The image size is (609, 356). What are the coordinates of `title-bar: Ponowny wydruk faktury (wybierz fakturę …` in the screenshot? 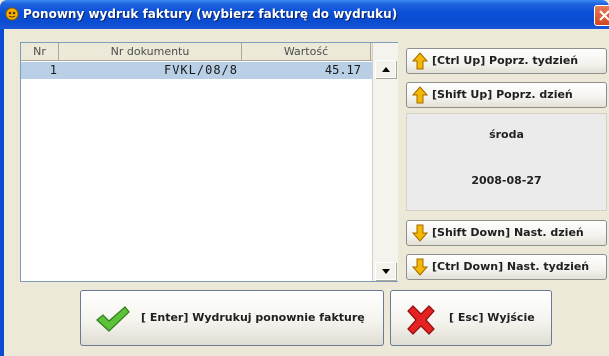 It's located at (304, 14).